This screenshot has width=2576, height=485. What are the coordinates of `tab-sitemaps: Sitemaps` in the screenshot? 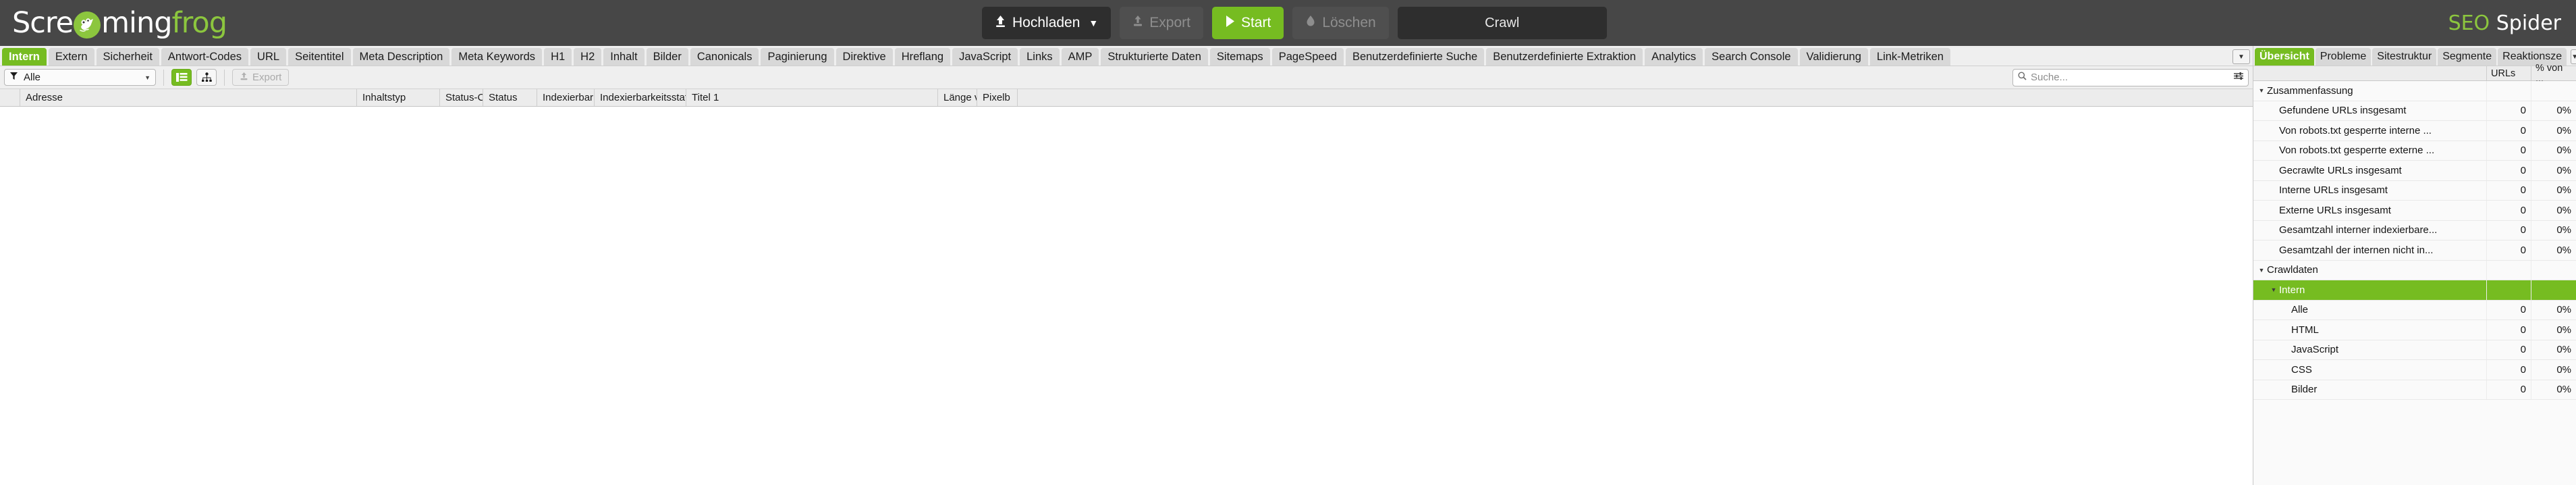 It's located at (1239, 57).